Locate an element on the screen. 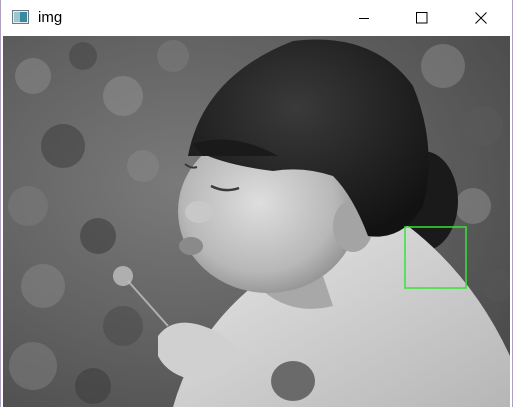 The image size is (513, 407). close-button is located at coordinates (481, 18).